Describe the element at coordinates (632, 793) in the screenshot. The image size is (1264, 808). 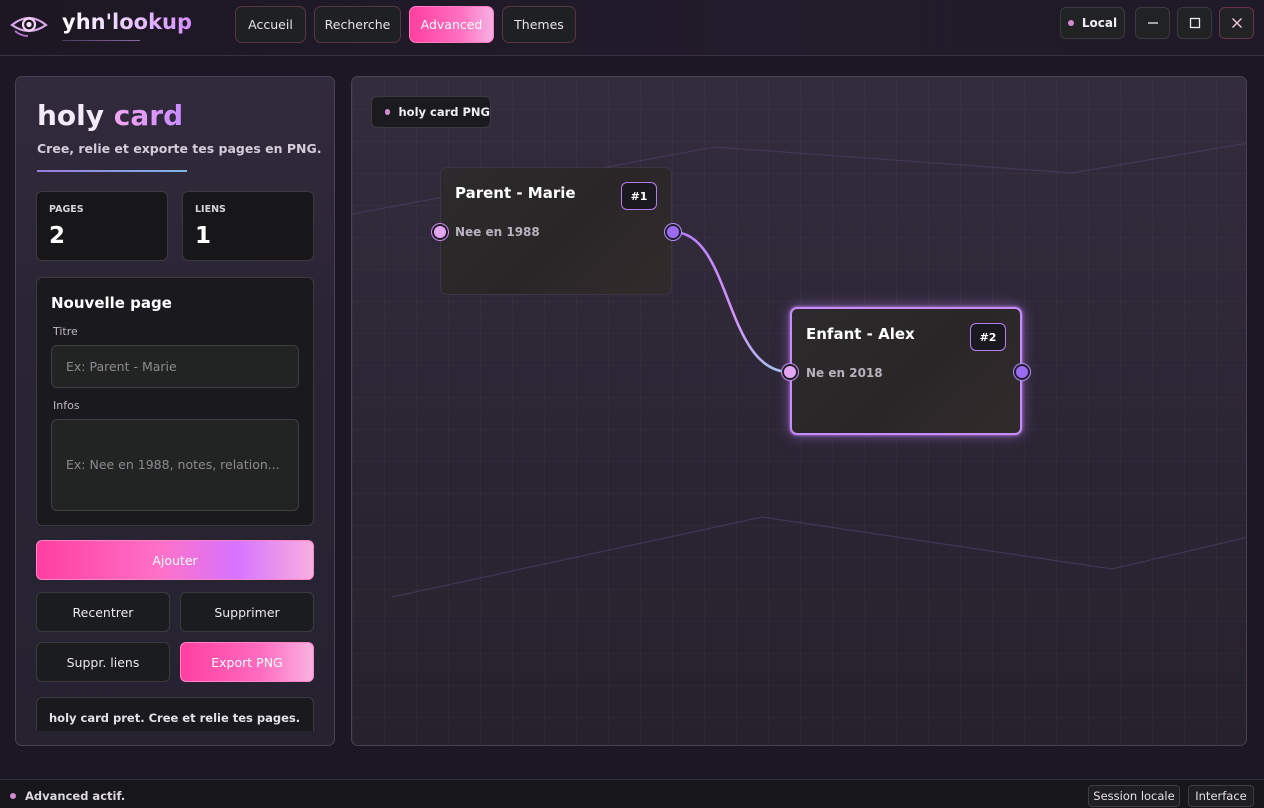
I see `status-bar: Advanced actif. Session locale Interface` at that location.